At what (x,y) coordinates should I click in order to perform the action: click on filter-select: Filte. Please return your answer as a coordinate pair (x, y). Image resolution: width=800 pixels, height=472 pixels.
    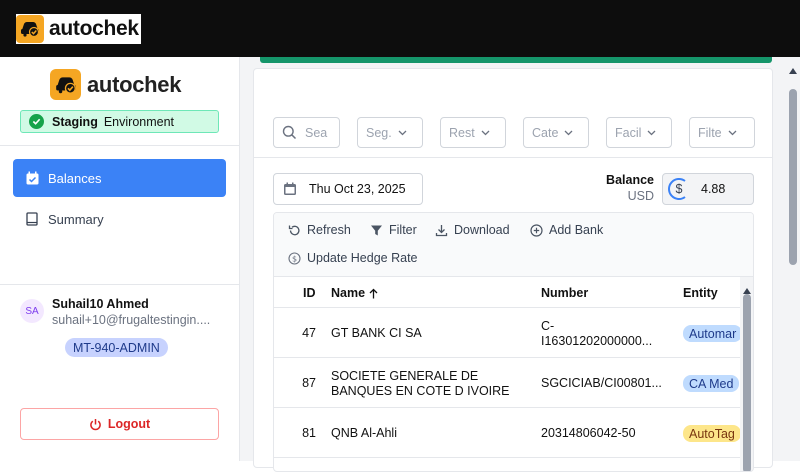
    Looking at the image, I should click on (722, 132).